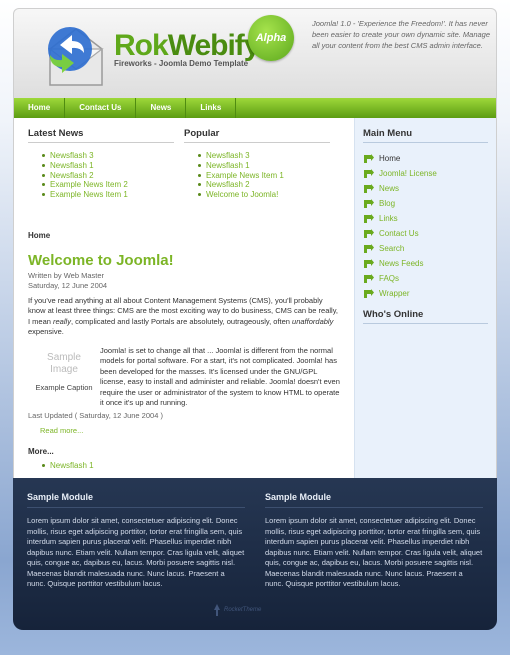  I want to click on rocket-icon, so click(217, 610).